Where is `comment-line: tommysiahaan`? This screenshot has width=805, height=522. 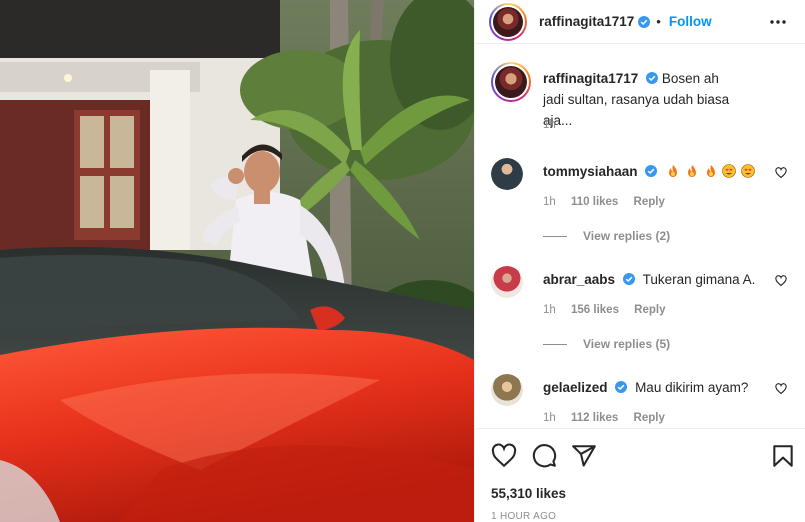 comment-line: tommysiahaan is located at coordinates (649, 171).